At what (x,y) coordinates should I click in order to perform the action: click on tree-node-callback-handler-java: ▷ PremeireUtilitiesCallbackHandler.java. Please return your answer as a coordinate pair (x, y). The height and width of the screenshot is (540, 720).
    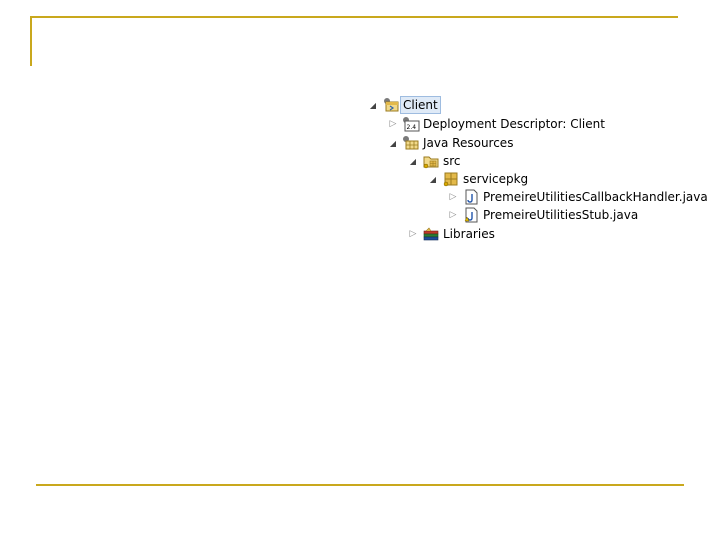
    Looking at the image, I should click on (578, 197).